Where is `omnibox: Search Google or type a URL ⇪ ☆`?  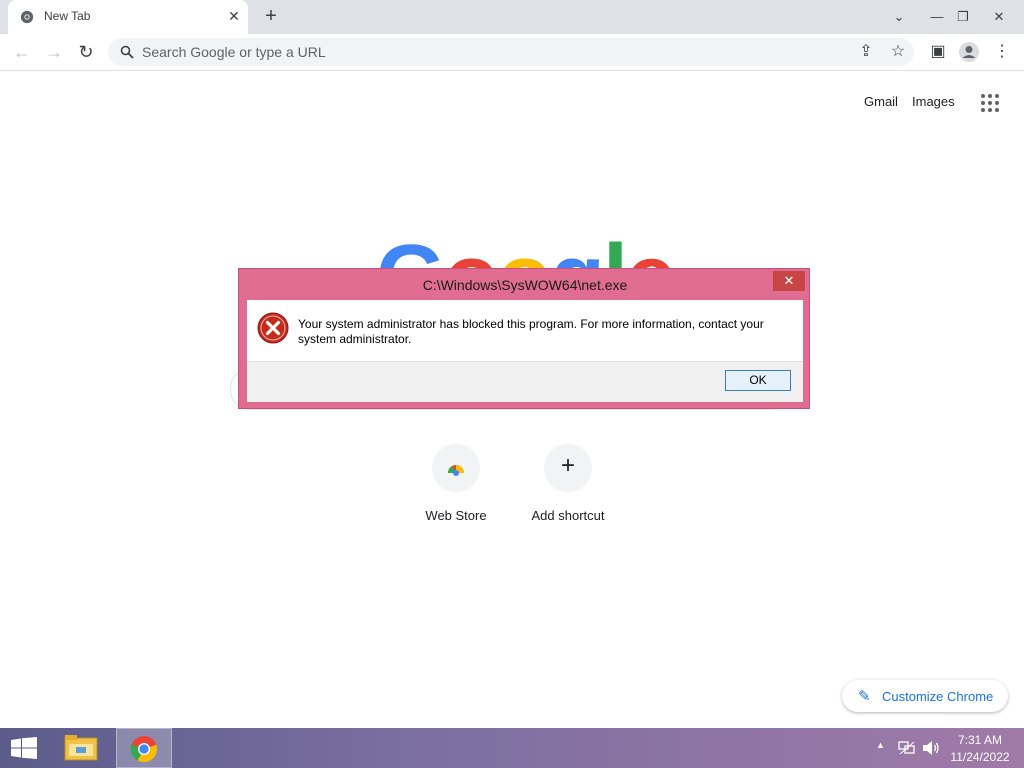 omnibox: Search Google or type a URL ⇪ ☆ is located at coordinates (511, 52).